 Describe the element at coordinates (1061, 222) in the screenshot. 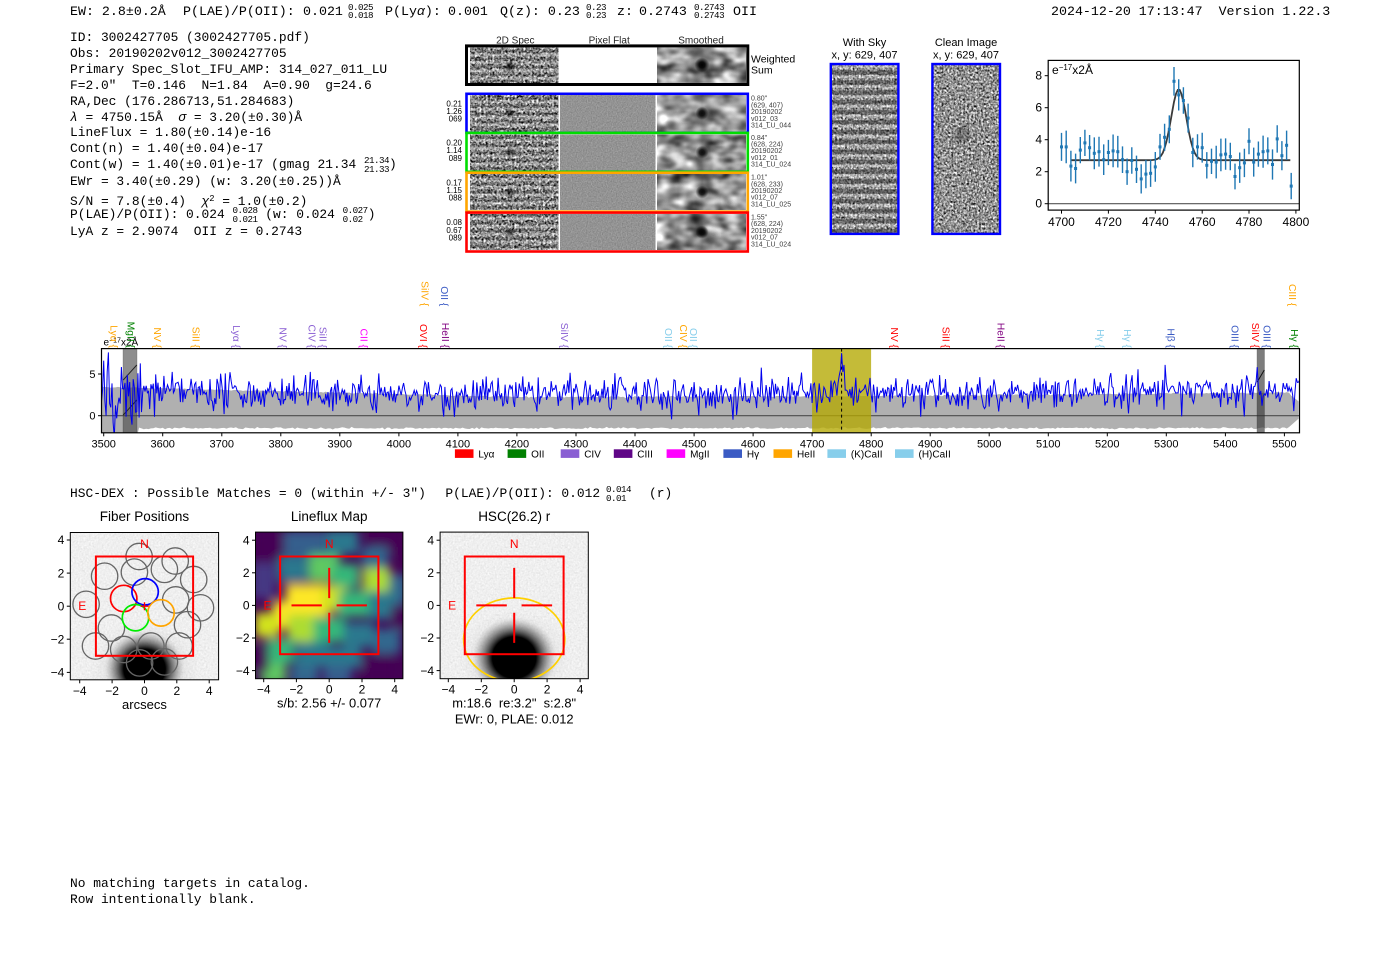

I see `svg-text: 4700` at that location.